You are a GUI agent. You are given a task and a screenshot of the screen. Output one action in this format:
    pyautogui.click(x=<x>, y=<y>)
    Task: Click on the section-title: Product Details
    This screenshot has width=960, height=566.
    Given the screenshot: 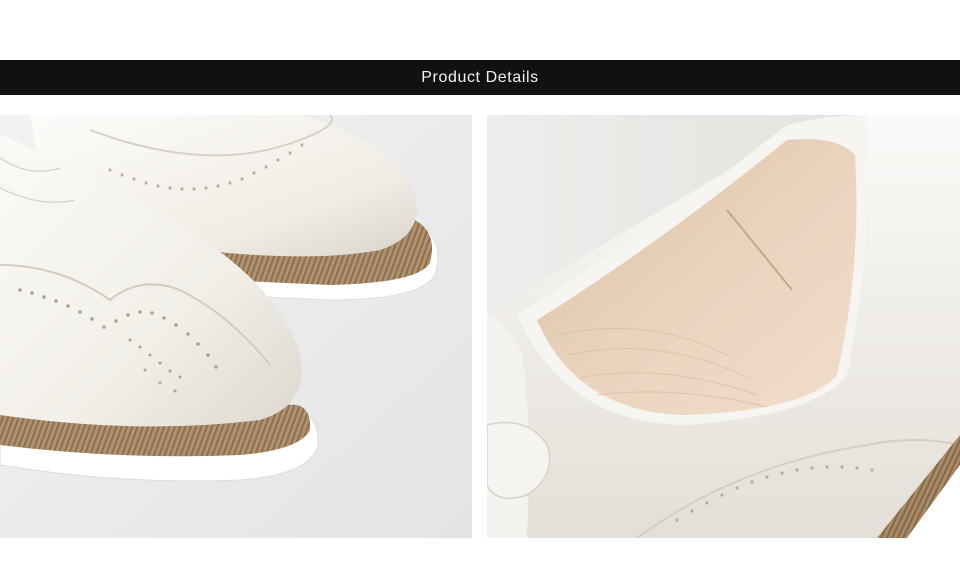 What is the action you would take?
    pyautogui.click(x=480, y=77)
    